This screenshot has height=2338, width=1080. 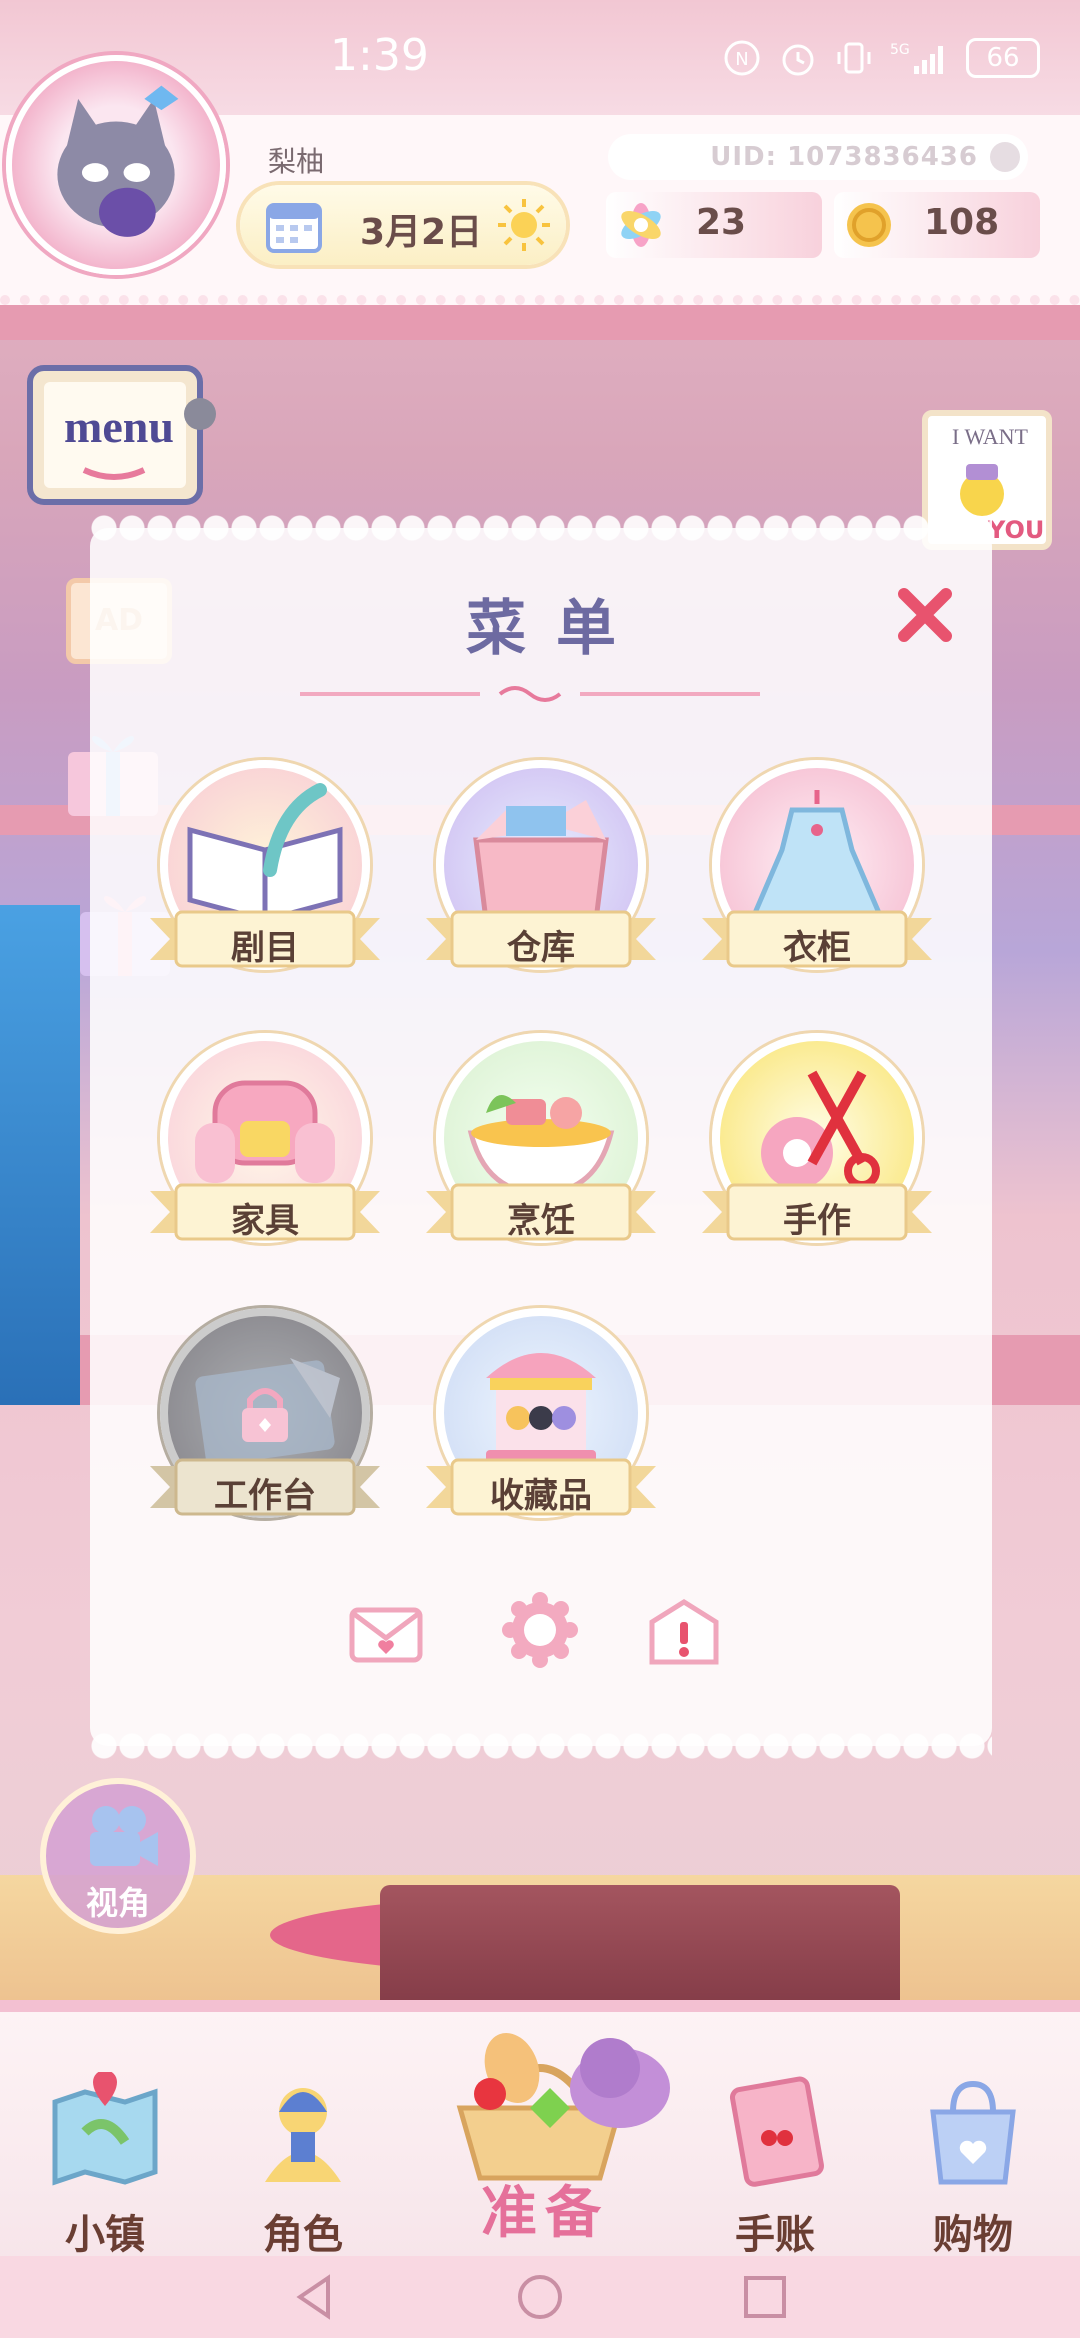 What do you see at coordinates (765, 2297) in the screenshot?
I see `recent-apps-icon` at bounding box center [765, 2297].